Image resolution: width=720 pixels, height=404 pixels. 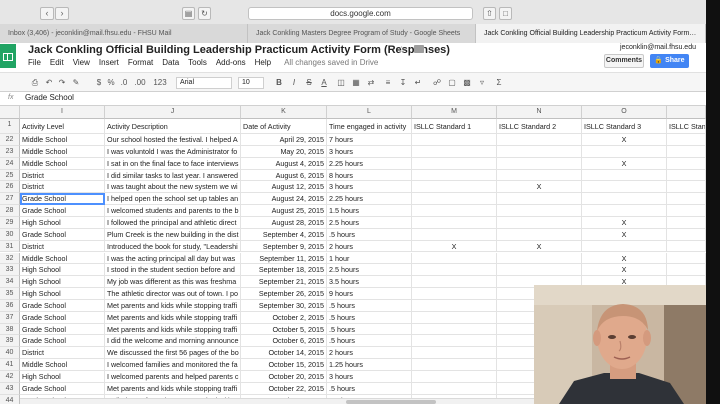 I want to click on column-header-m: M, so click(x=454, y=112).